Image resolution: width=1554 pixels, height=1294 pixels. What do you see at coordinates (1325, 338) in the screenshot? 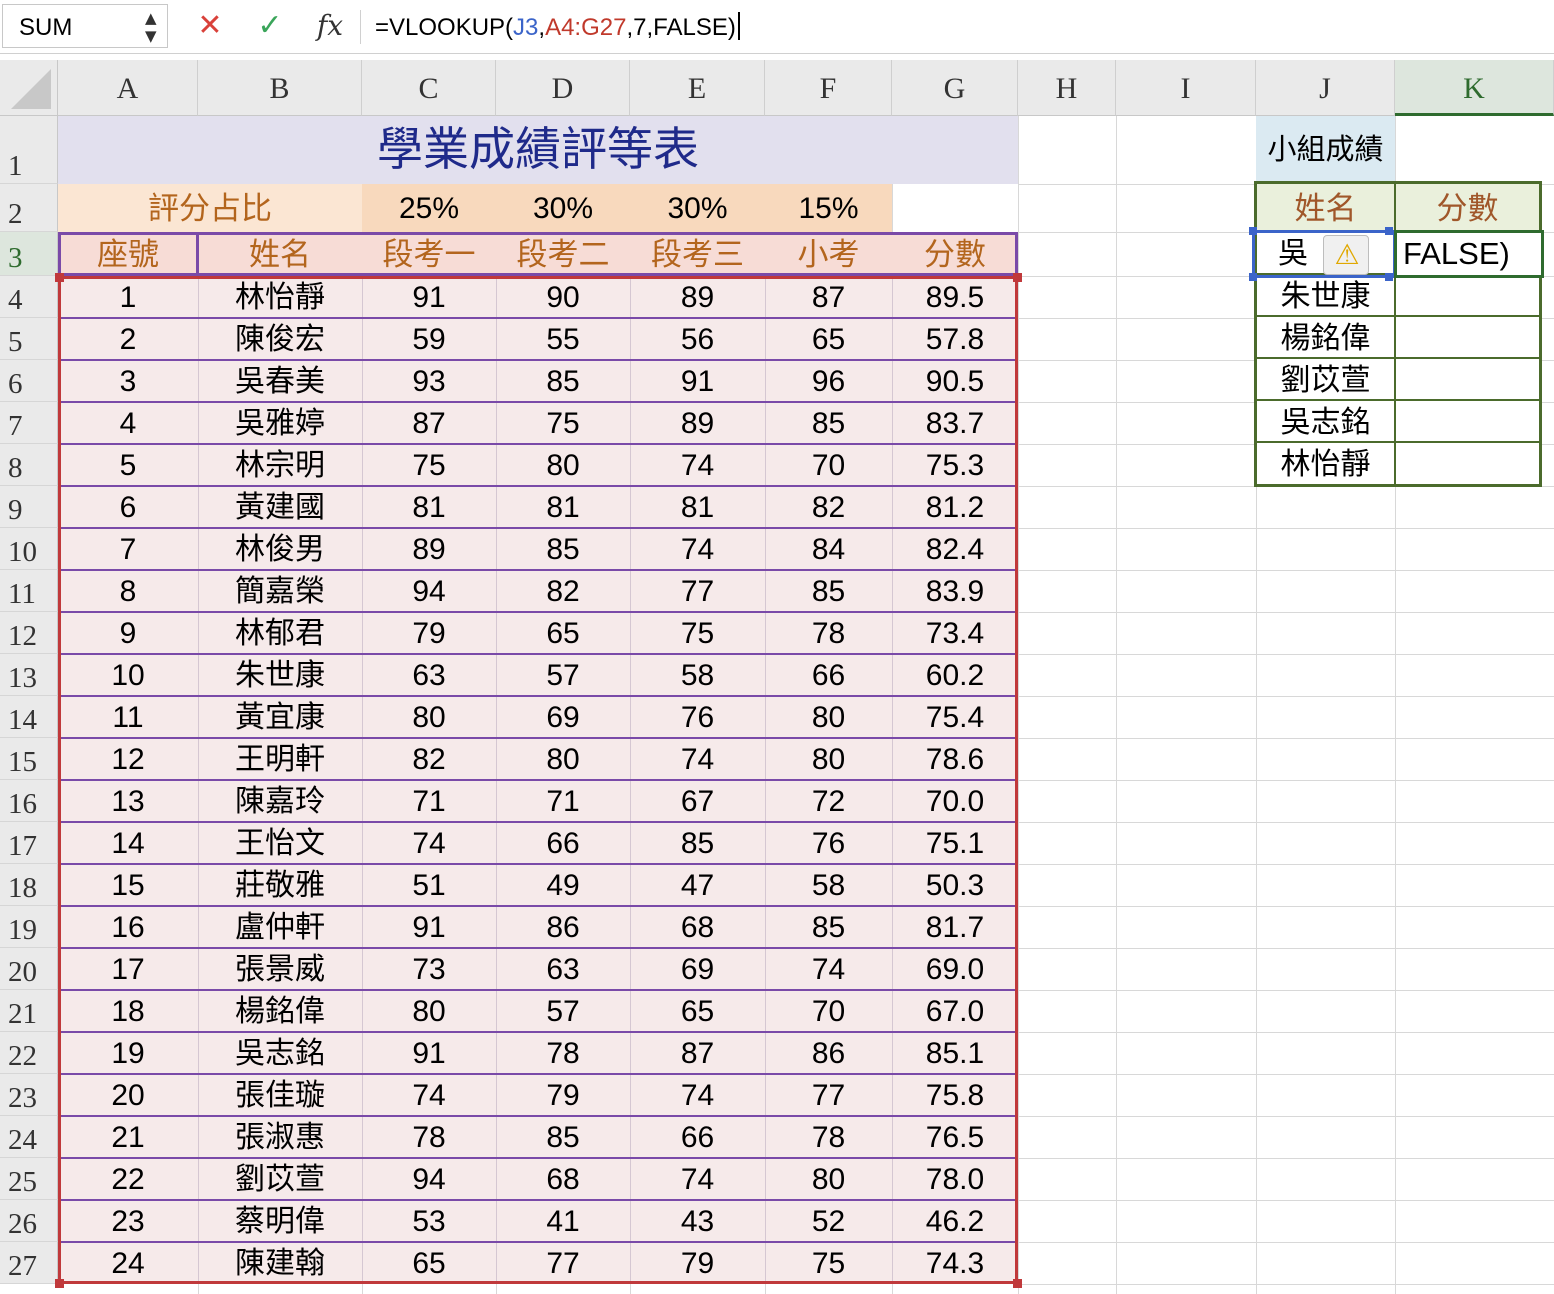
I see `group-name-cell: 楊銘偉` at bounding box center [1325, 338].